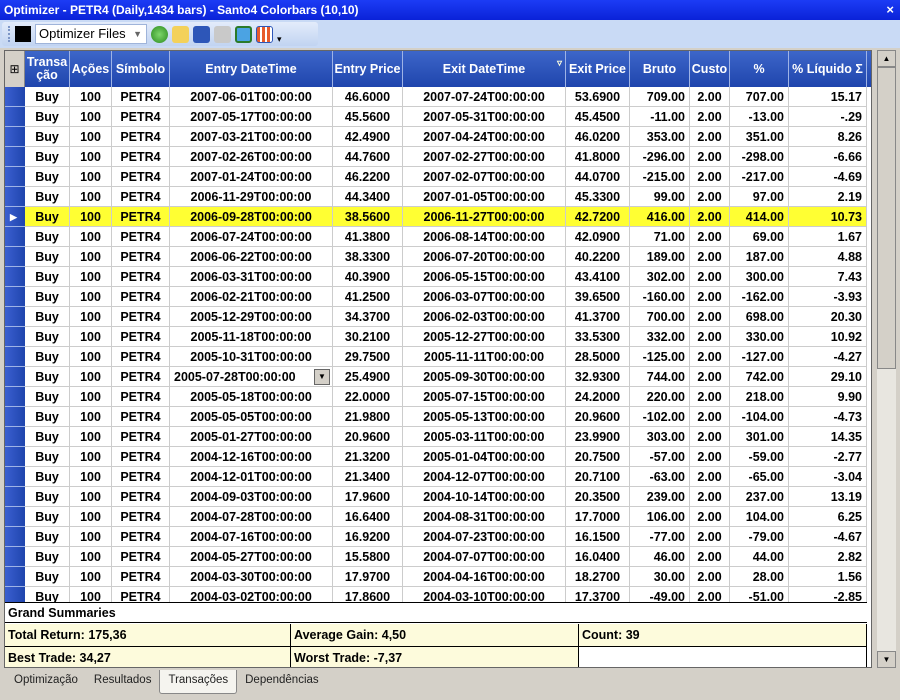  Describe the element at coordinates (47, 69) in the screenshot. I see `column-header-transacao: Transa ção` at that location.